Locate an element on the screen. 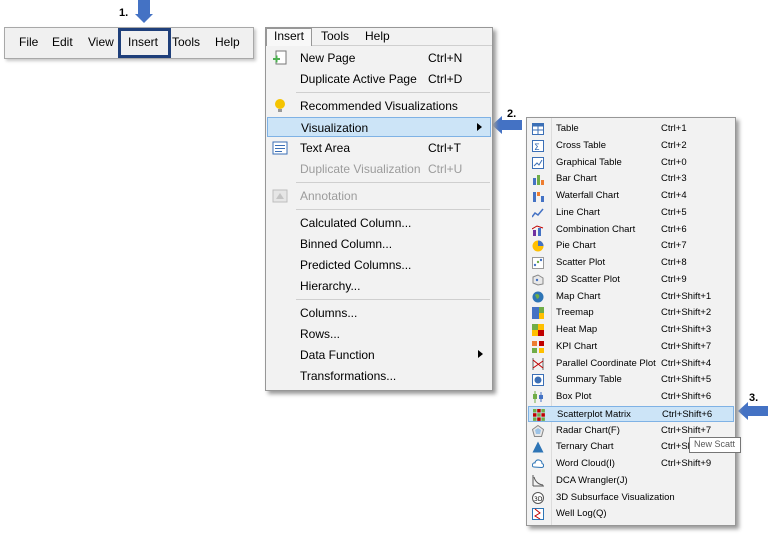 The image size is (770, 534). viz-item-cross-table: Σ Cross Table Ctrl+2 is located at coordinates (631, 146).